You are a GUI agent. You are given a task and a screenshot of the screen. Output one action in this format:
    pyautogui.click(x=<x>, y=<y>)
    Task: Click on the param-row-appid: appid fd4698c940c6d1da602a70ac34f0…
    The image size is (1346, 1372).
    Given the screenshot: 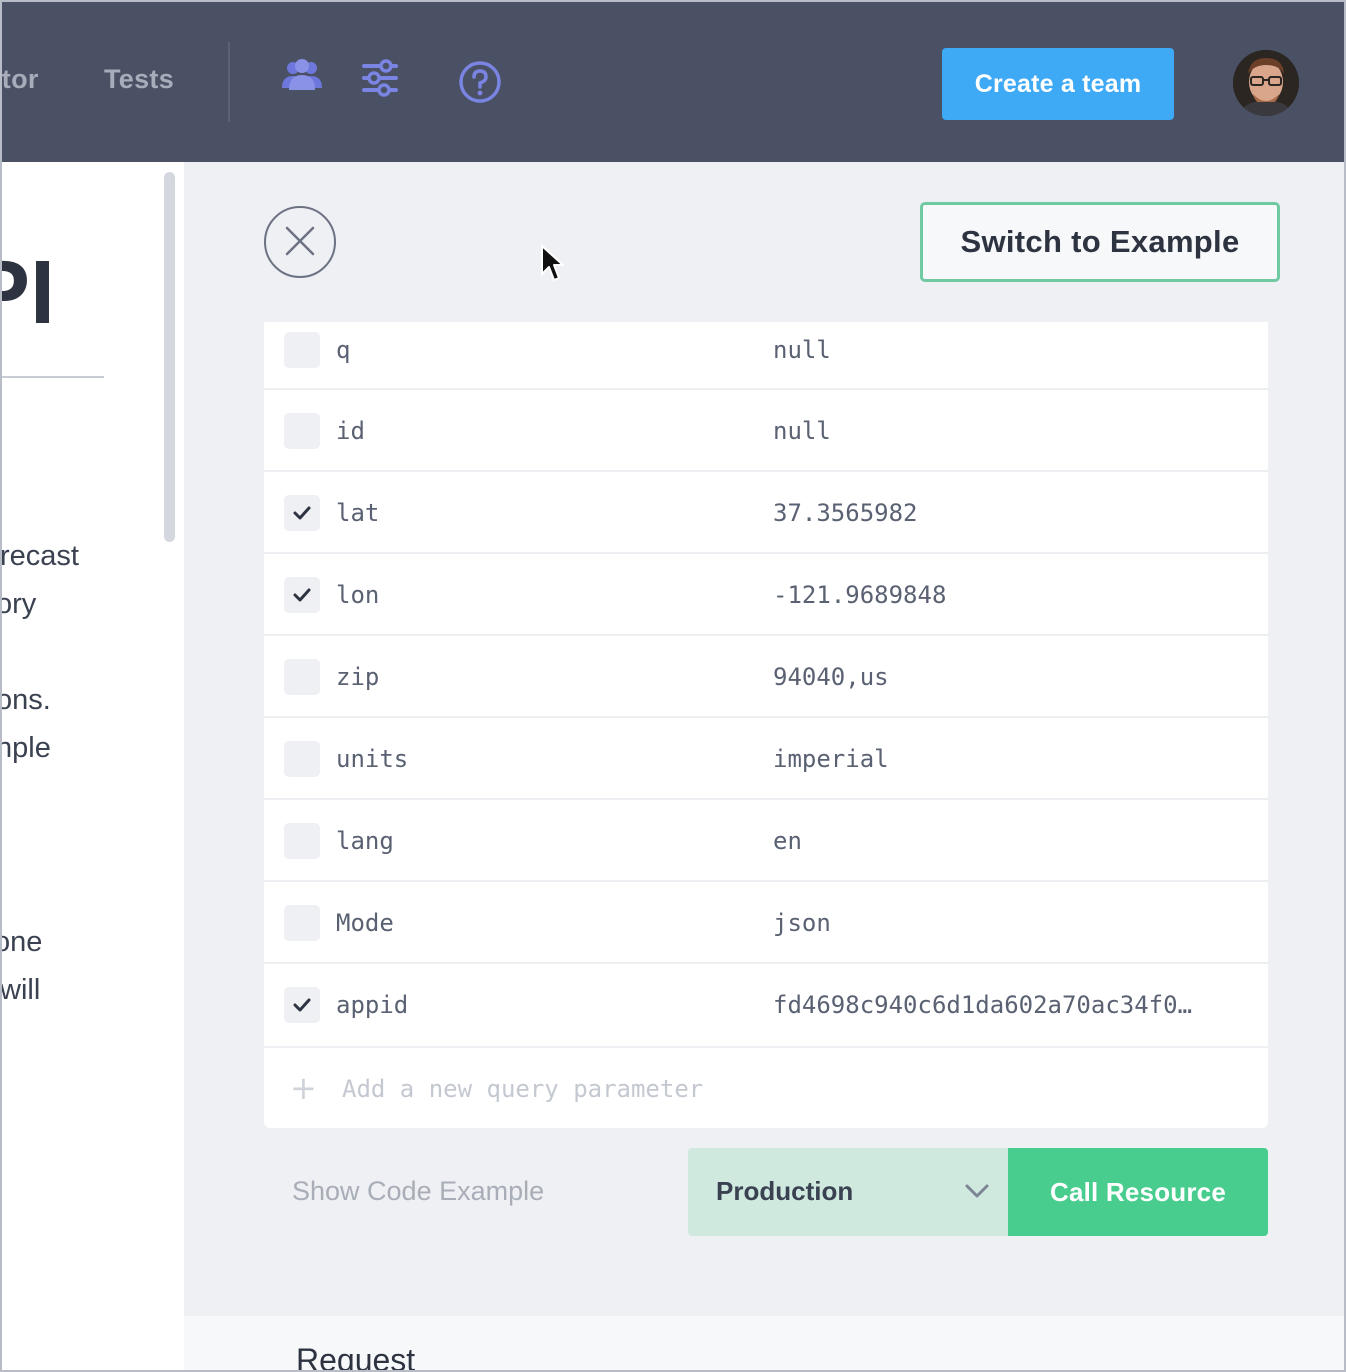 What is the action you would take?
    pyautogui.click(x=766, y=1005)
    